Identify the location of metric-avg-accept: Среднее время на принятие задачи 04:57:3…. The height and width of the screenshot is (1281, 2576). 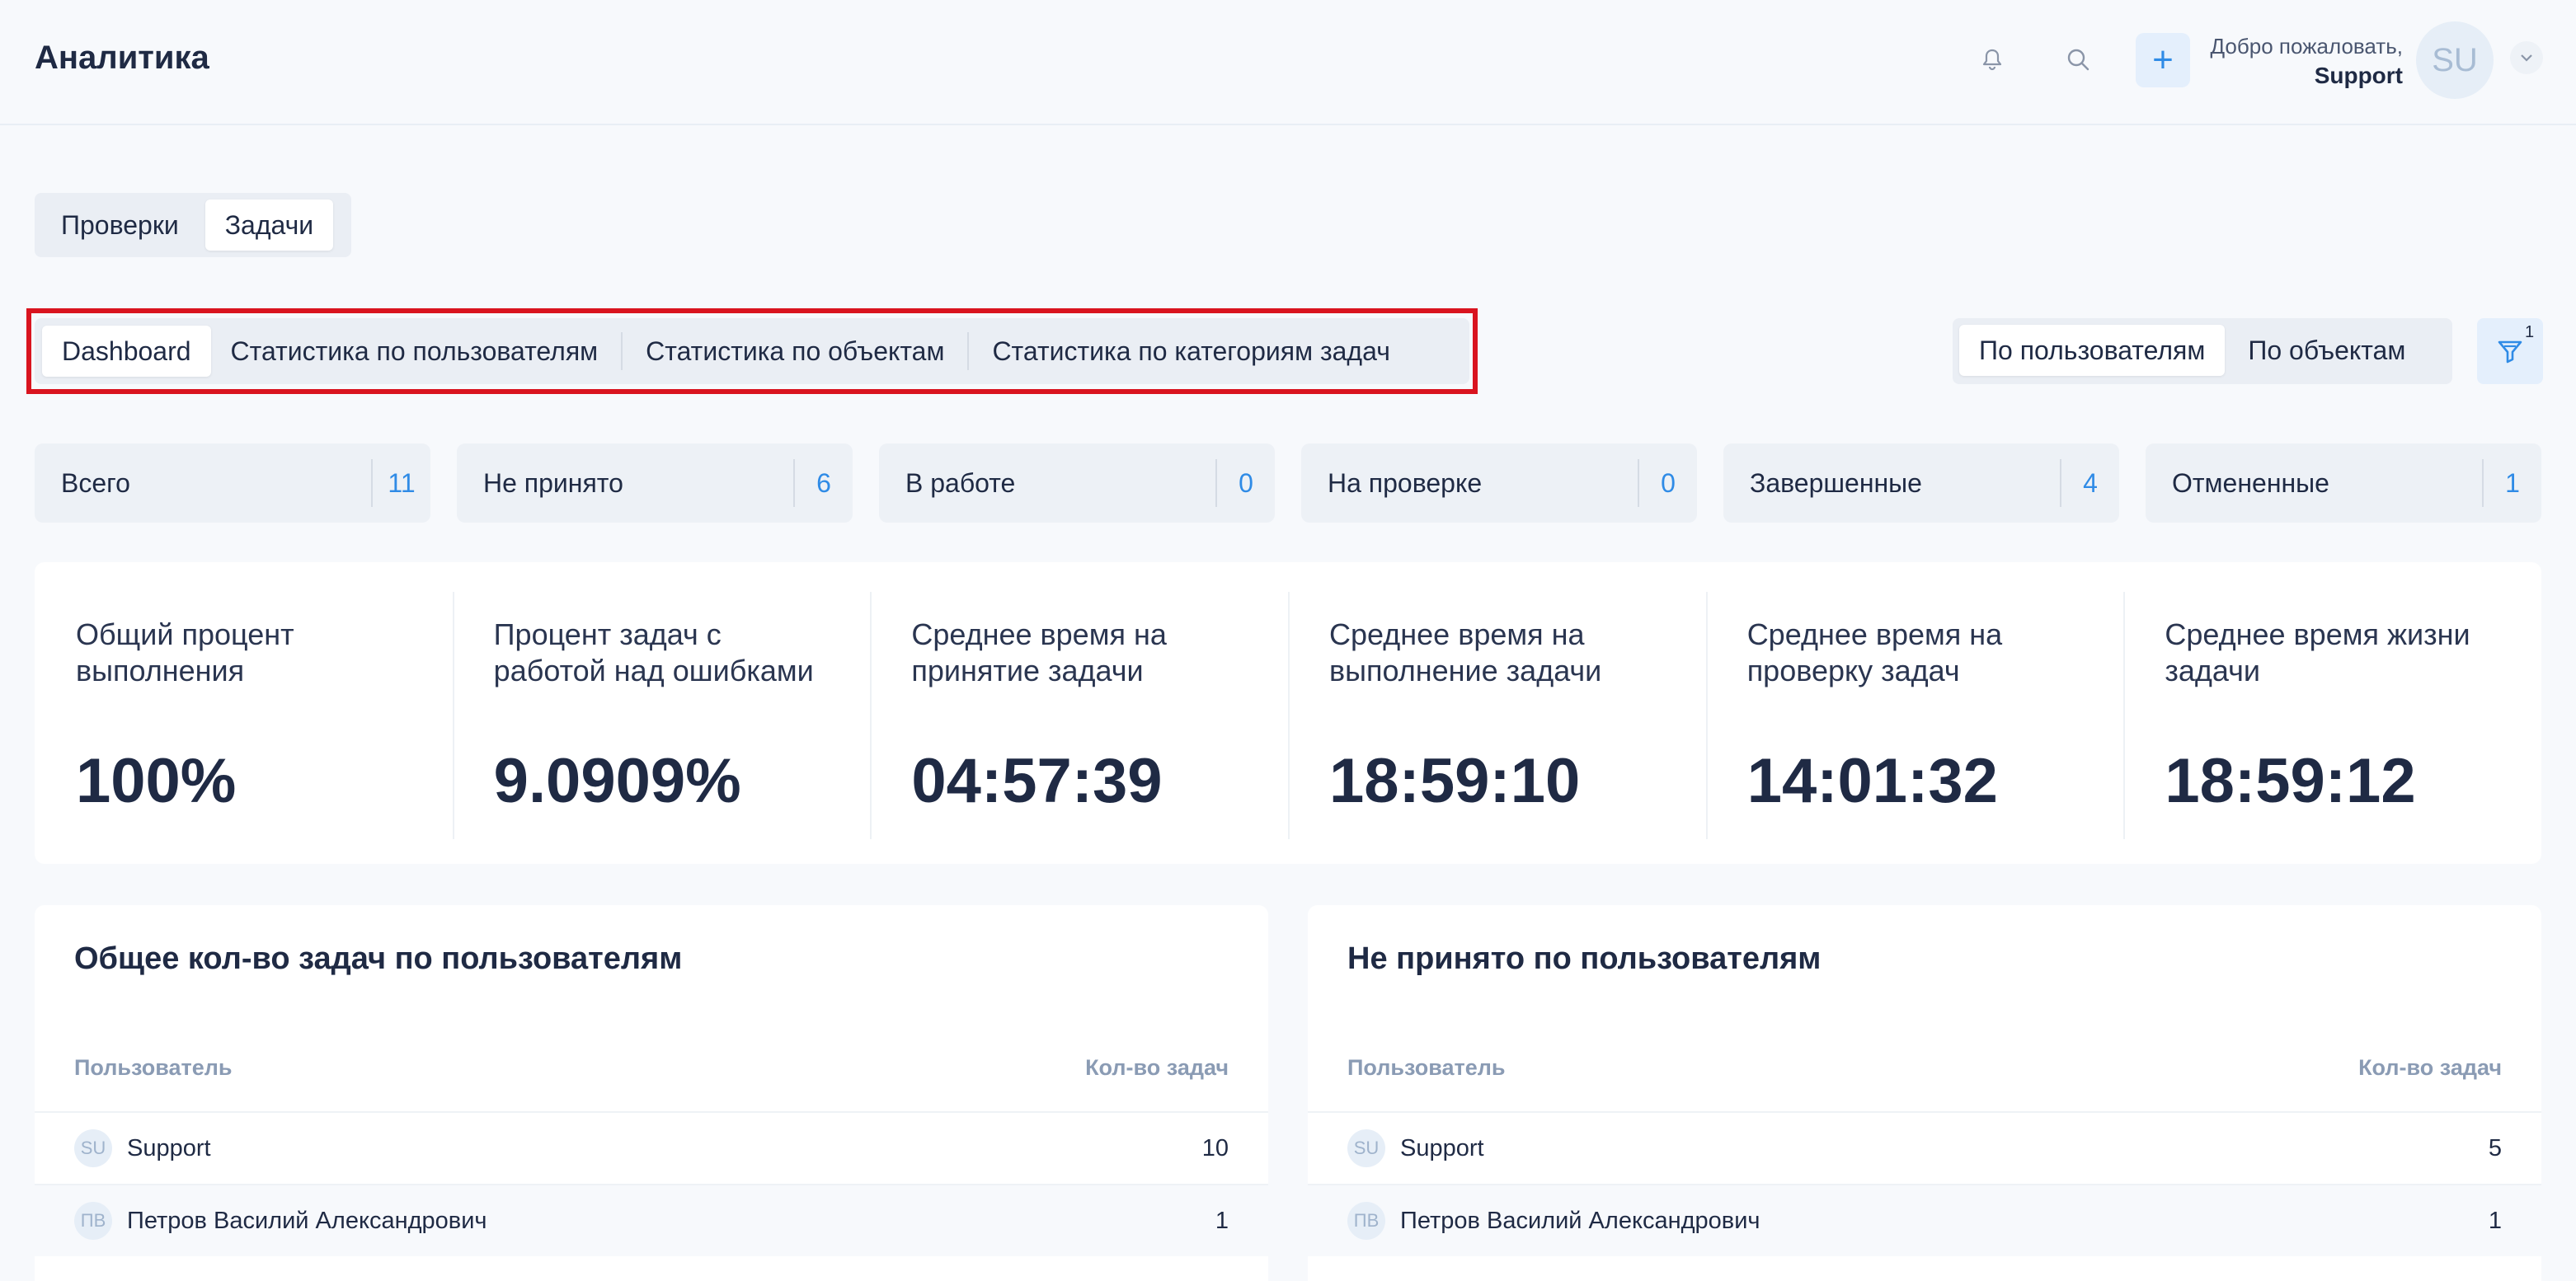
(1079, 713).